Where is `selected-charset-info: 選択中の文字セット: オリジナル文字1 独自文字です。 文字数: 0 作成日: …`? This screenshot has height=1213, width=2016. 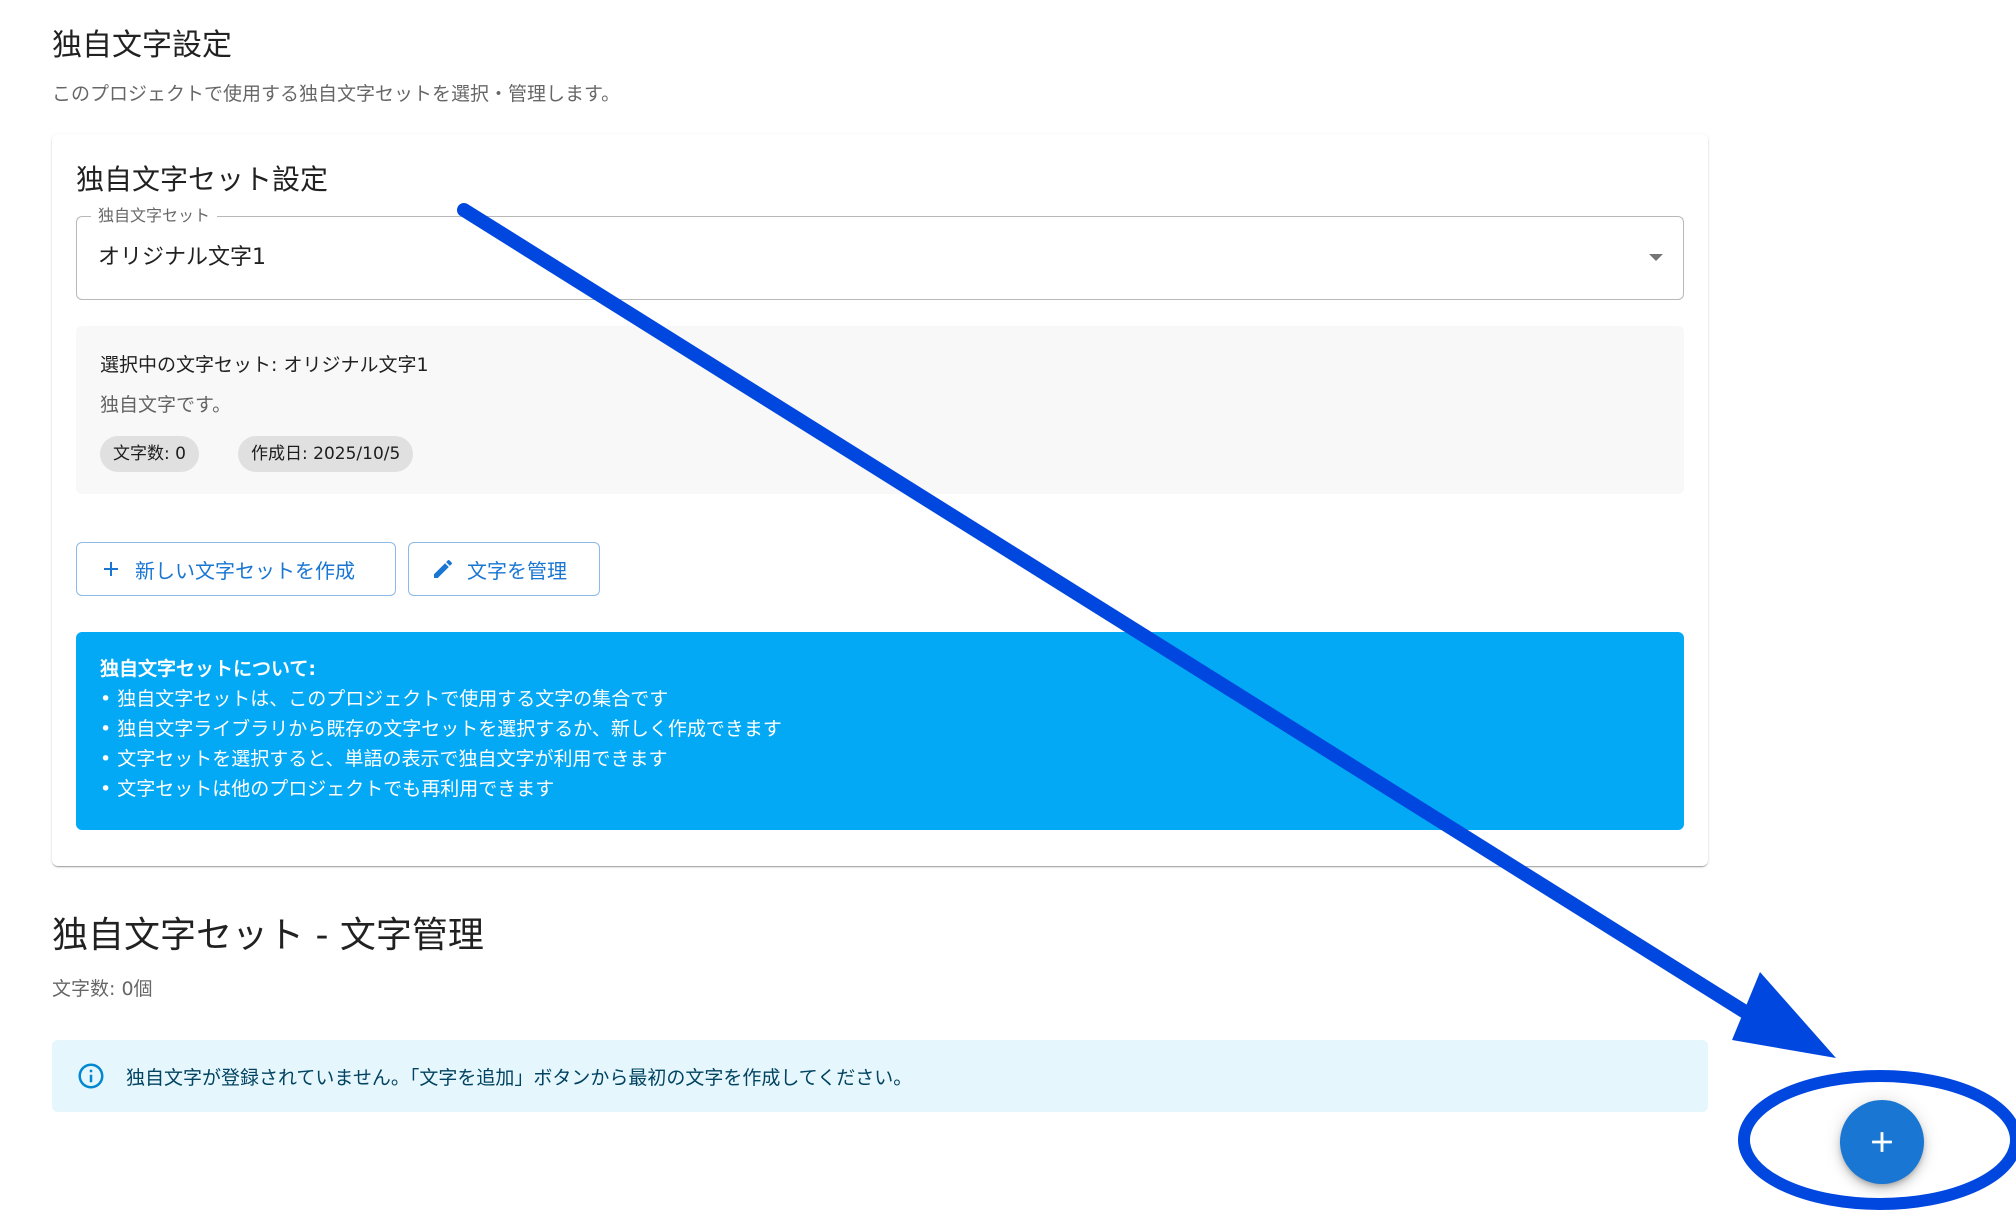
selected-charset-info: 選択中の文字セット: オリジナル文字1 独自文字です。 文字数: 0 作成日: … is located at coordinates (880, 410).